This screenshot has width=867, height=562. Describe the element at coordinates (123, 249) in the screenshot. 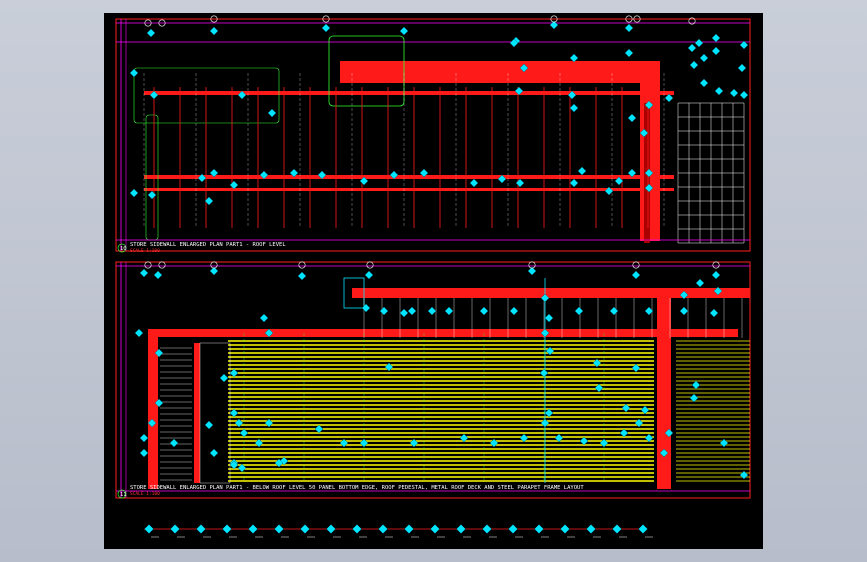

I see `plan-top-key: 10` at that location.